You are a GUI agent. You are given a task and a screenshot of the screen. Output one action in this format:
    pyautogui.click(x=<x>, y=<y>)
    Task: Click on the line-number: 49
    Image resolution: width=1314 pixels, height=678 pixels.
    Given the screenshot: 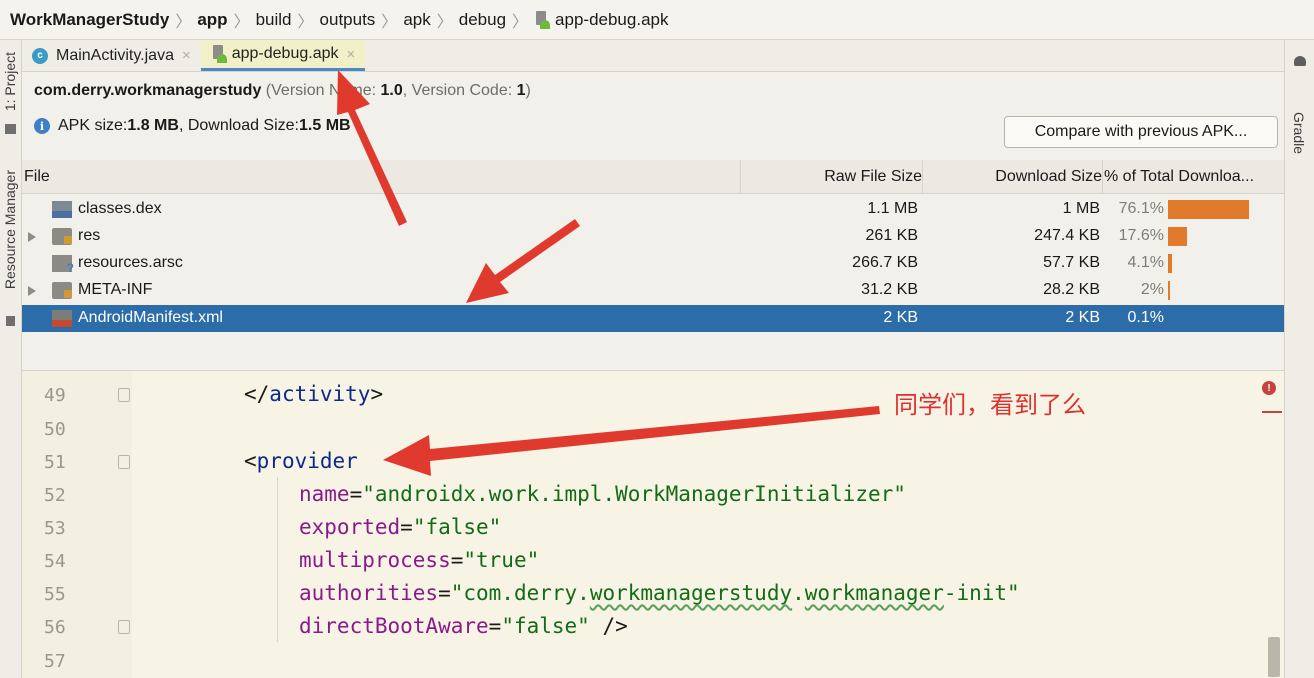 What is the action you would take?
    pyautogui.click(x=55, y=395)
    